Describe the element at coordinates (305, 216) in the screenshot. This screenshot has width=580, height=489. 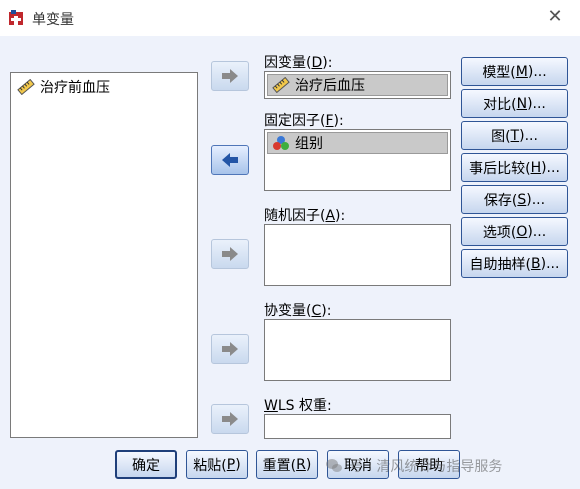
I see `random-factors-label: 随机因子(A):` at that location.